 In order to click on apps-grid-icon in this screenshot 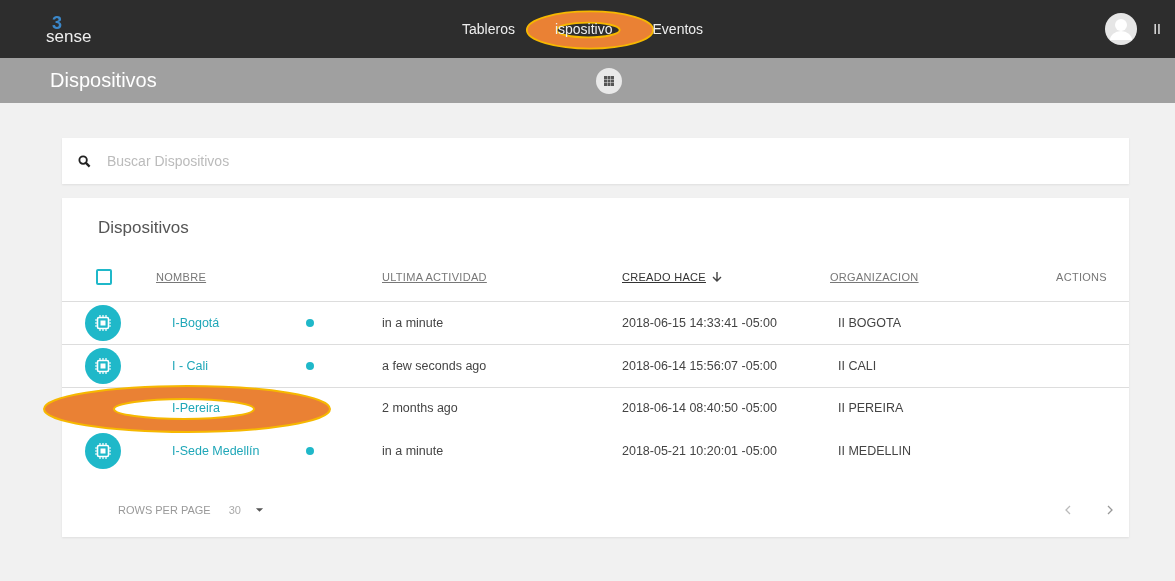, I will do `click(609, 81)`.